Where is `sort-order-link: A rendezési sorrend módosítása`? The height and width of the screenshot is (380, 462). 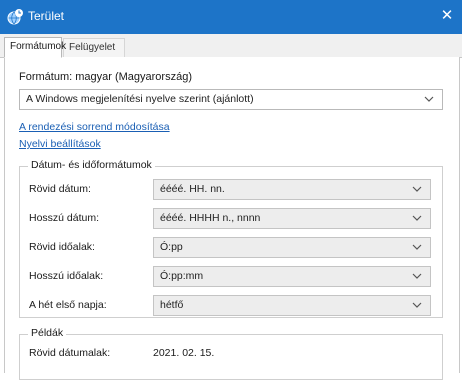
sort-order-link: A rendezési sorrend módosítása is located at coordinates (94, 127).